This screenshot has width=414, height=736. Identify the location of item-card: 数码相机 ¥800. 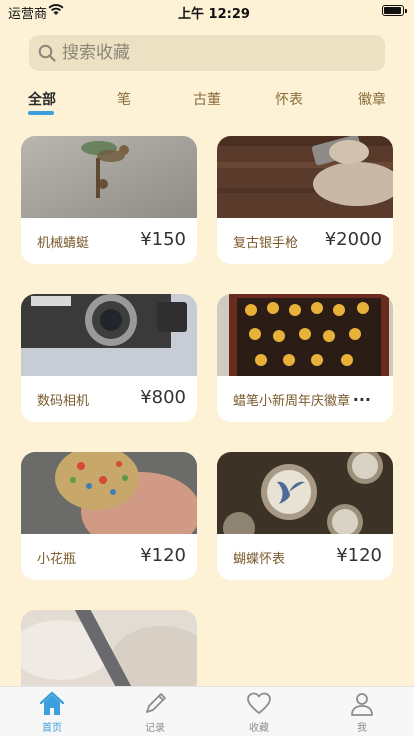
(109, 358).